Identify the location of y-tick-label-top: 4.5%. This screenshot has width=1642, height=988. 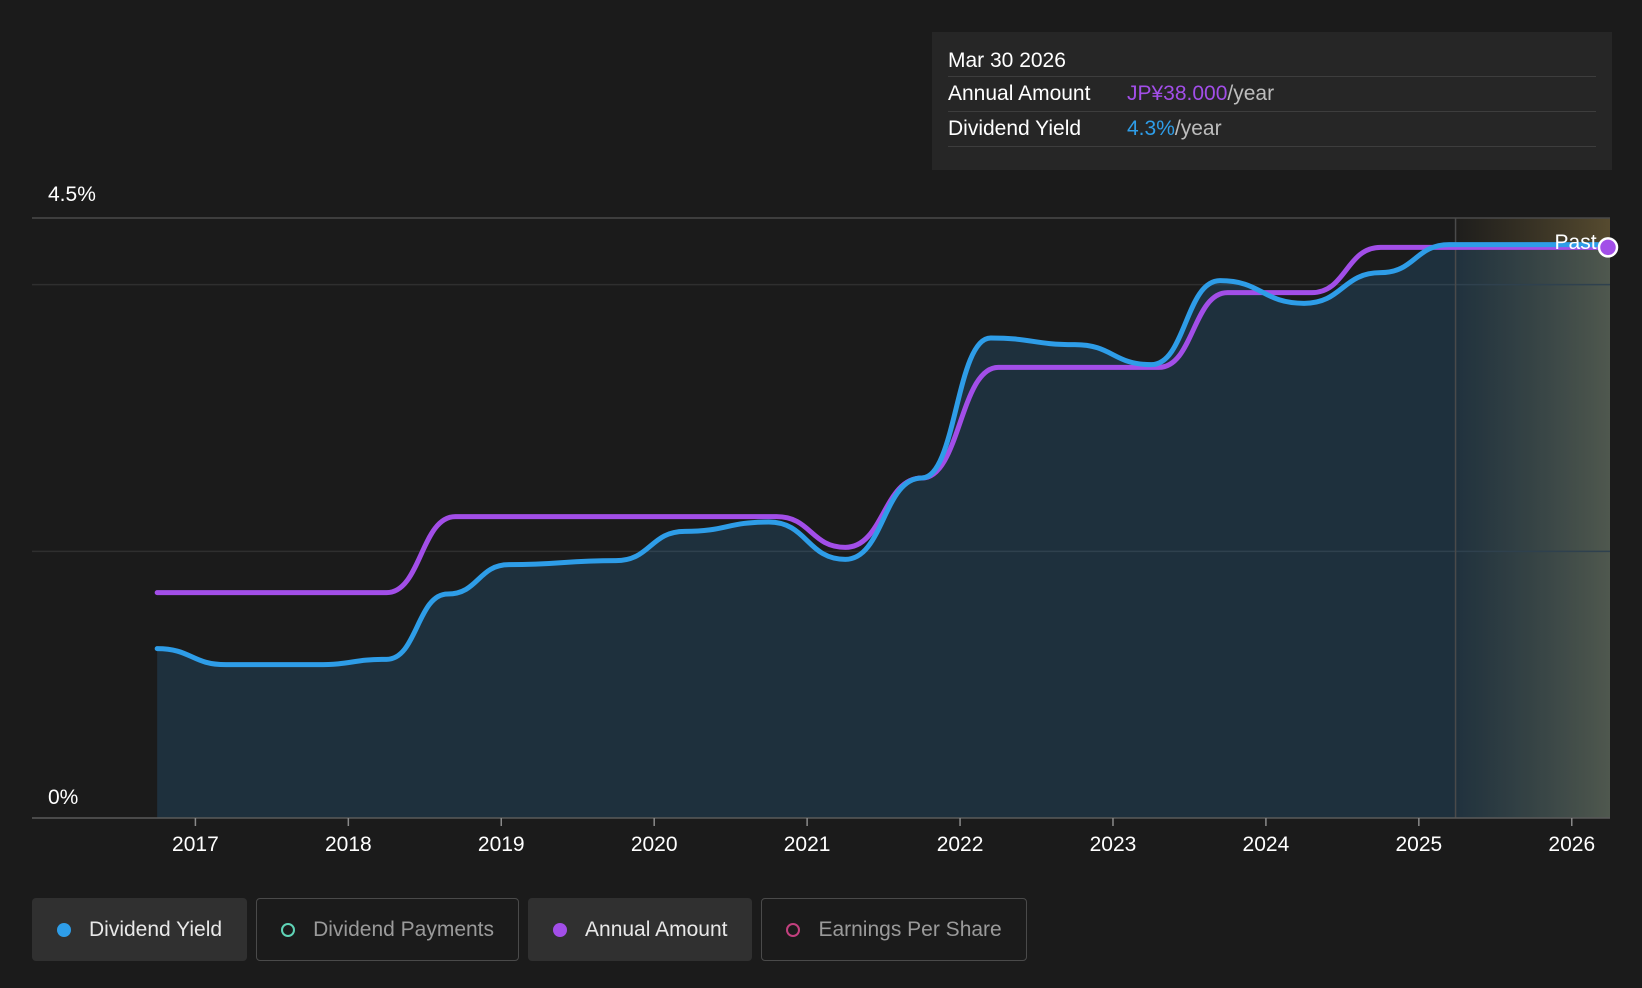
(72, 194).